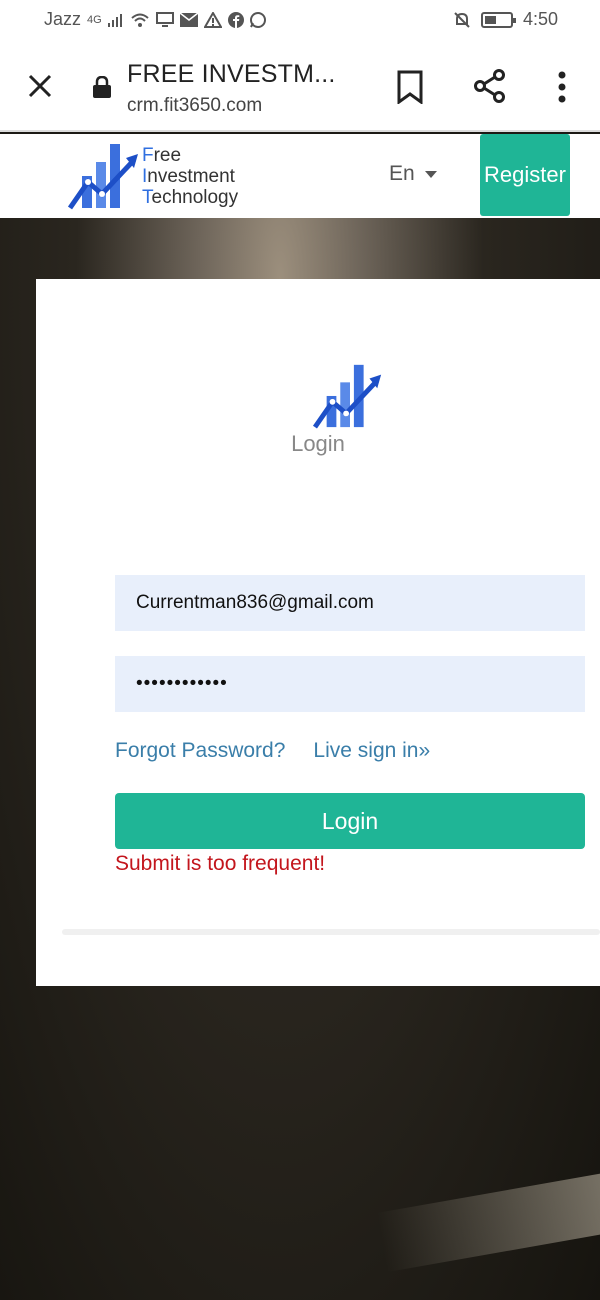  I want to click on signal-icon: 4G, so click(94, 19).